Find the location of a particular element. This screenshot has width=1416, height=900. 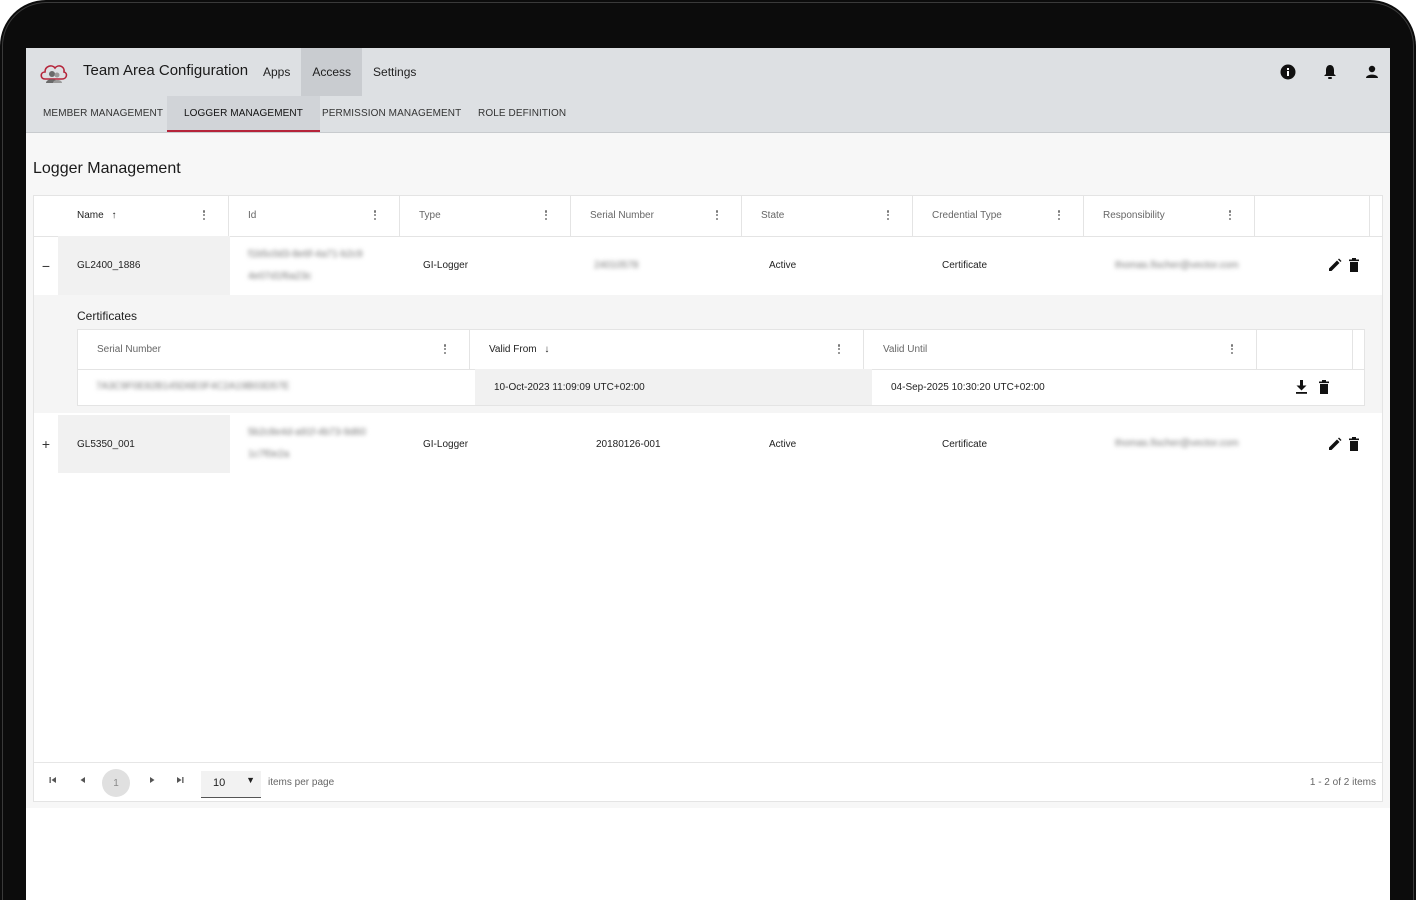

logger-id-line: 5b2c8e4d-a91f-4b73-9d60 is located at coordinates (307, 432).